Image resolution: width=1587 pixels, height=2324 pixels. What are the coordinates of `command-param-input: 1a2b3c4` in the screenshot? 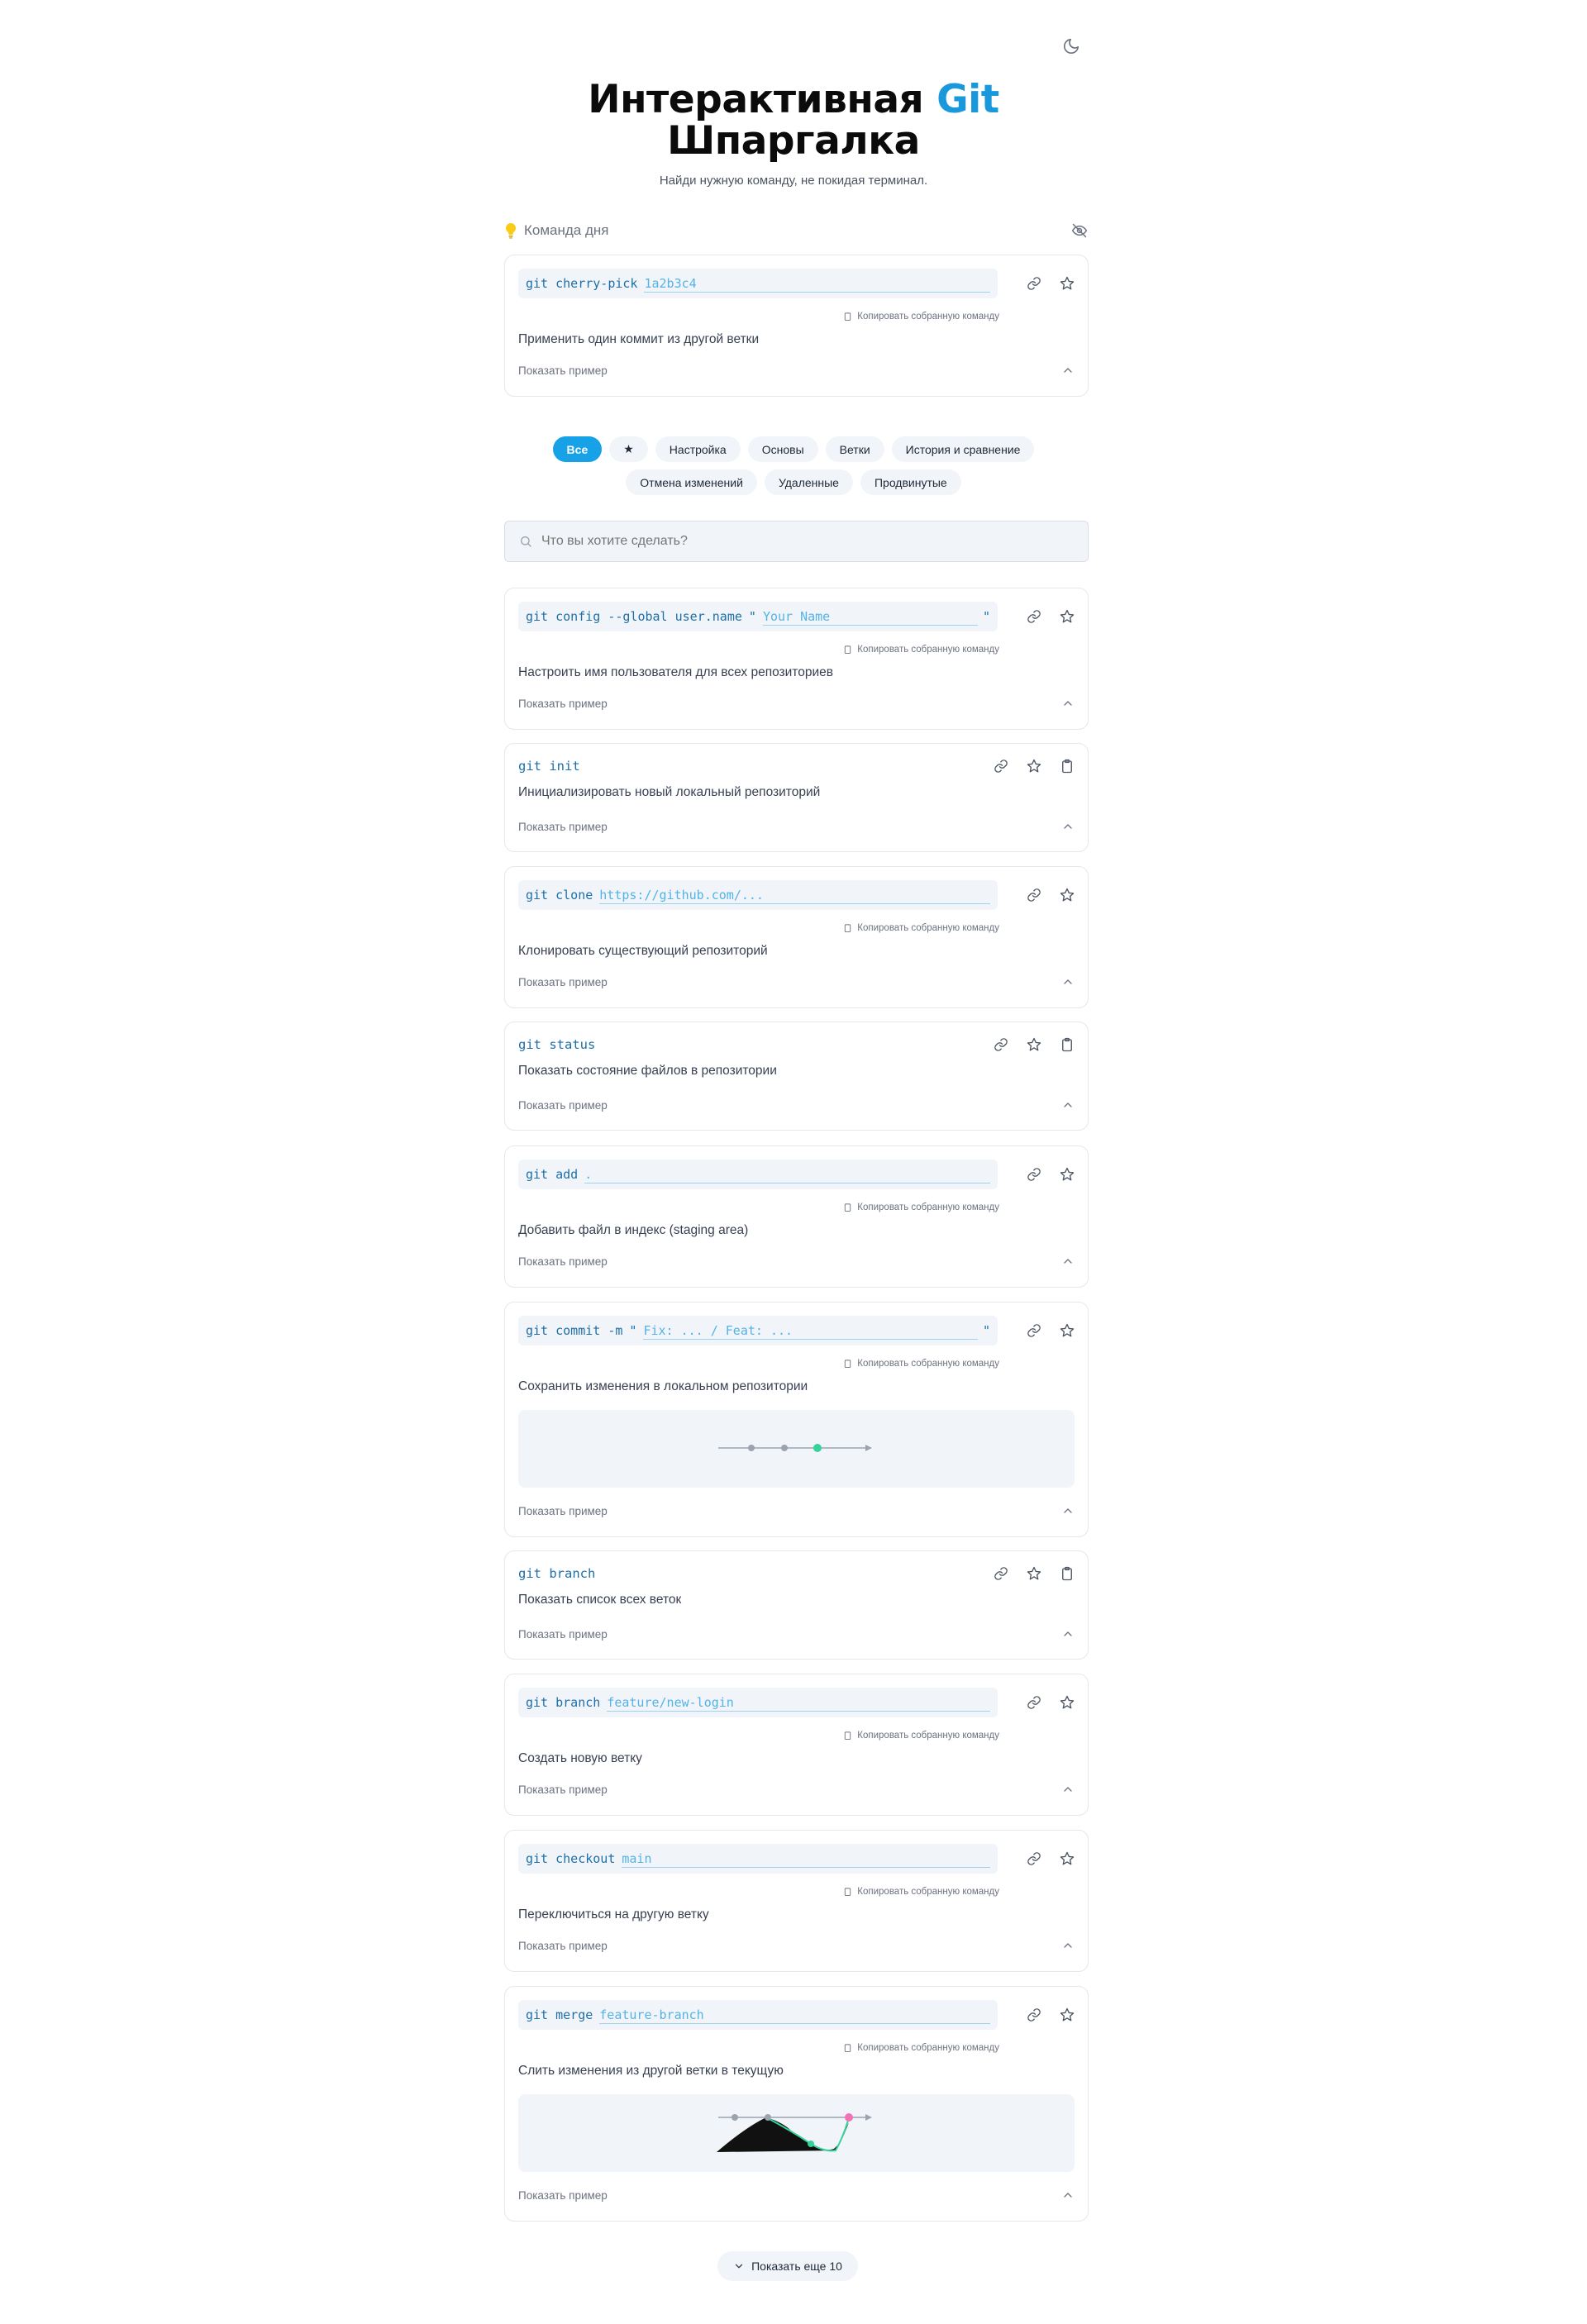 It's located at (817, 283).